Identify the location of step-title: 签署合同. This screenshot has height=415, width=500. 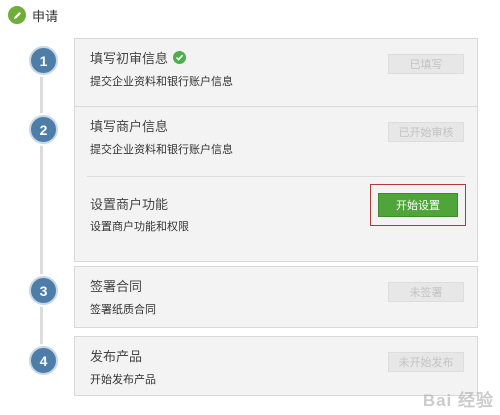
(116, 286).